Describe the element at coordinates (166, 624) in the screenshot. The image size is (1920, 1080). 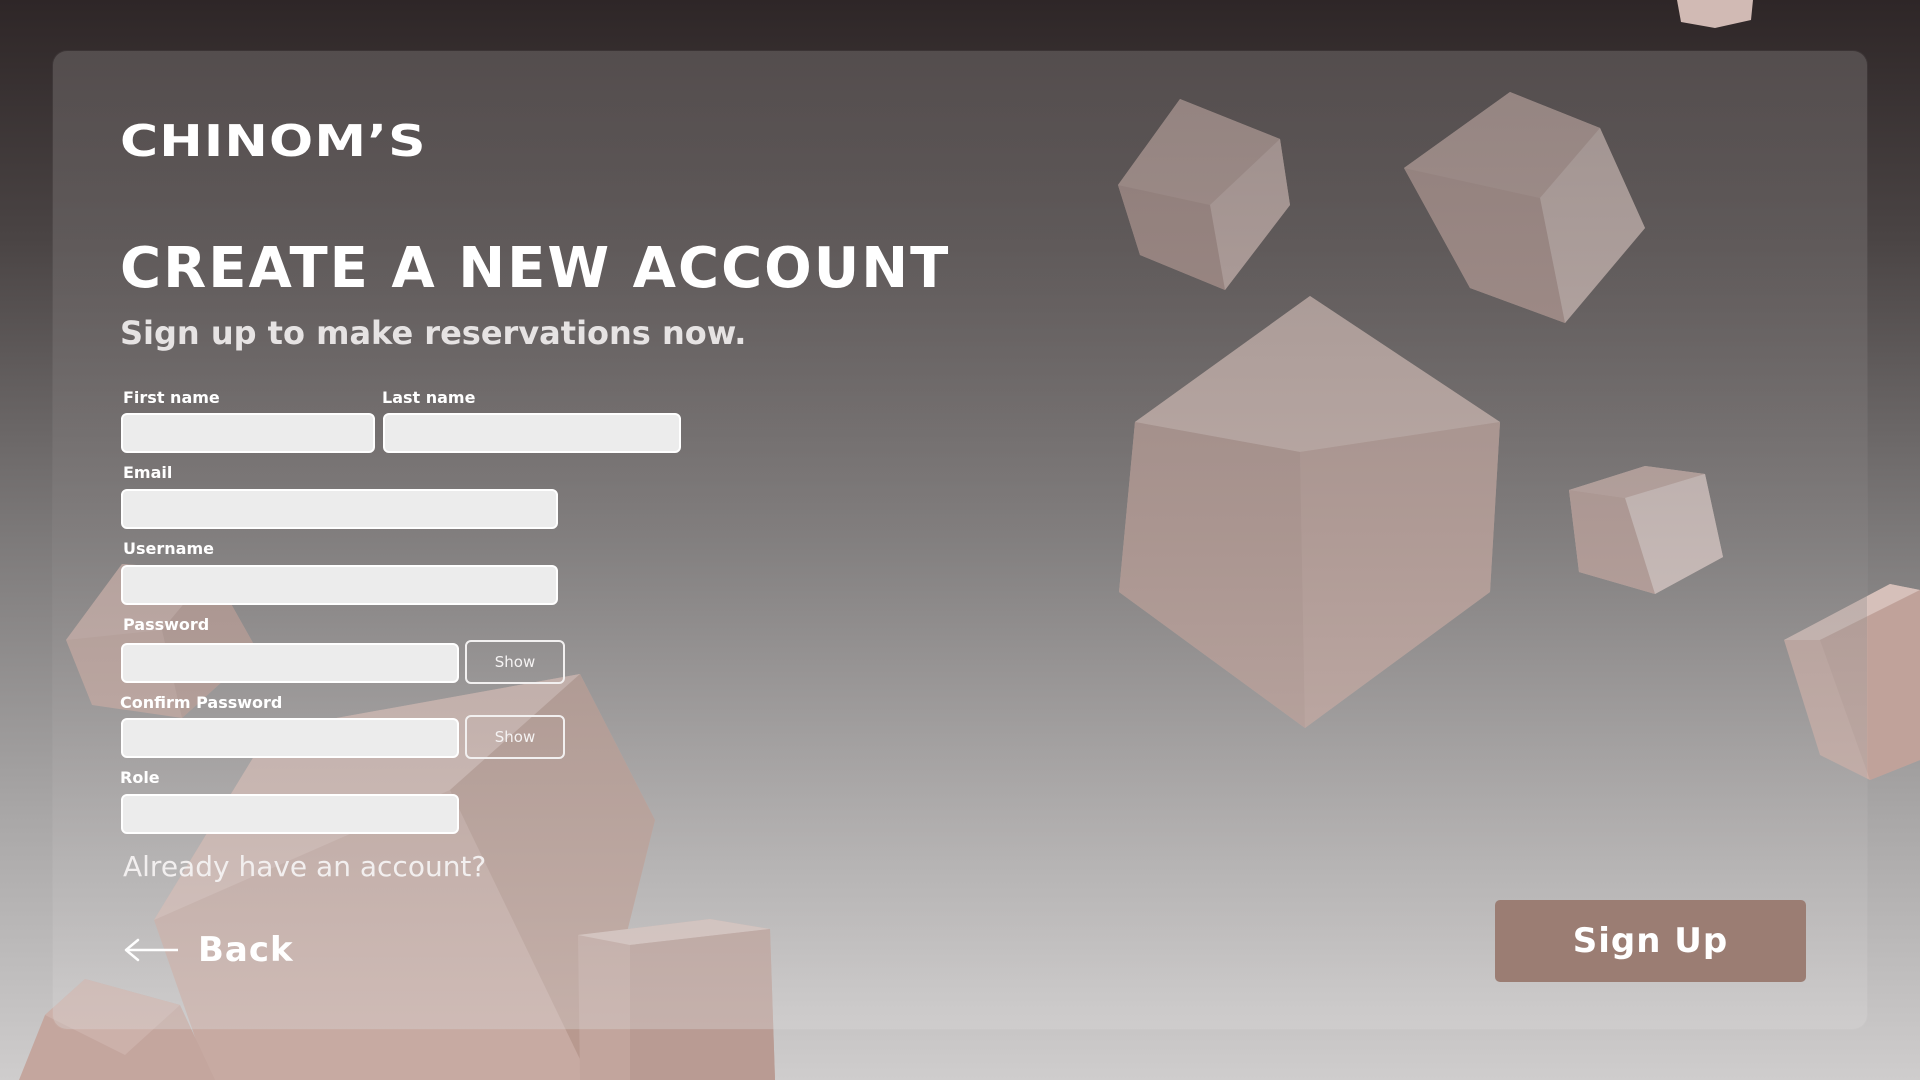
I see `password-label: Password` at that location.